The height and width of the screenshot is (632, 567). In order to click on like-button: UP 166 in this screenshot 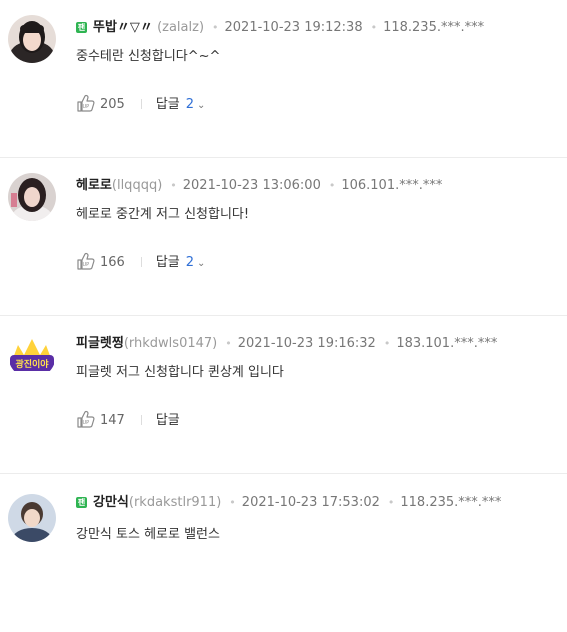, I will do `click(100, 262)`.